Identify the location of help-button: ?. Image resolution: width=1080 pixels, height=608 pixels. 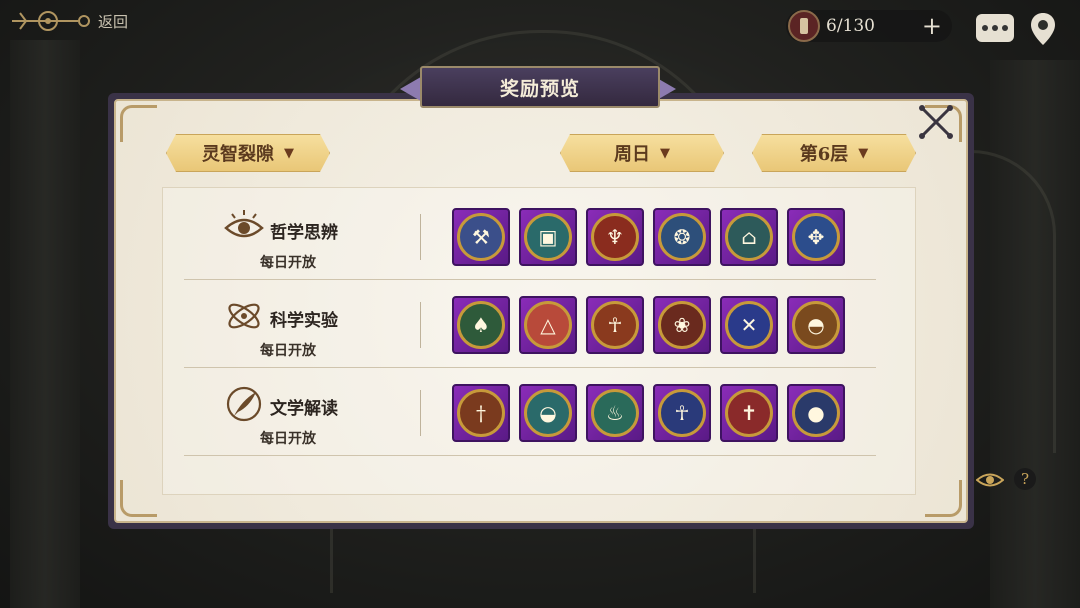
(1025, 479).